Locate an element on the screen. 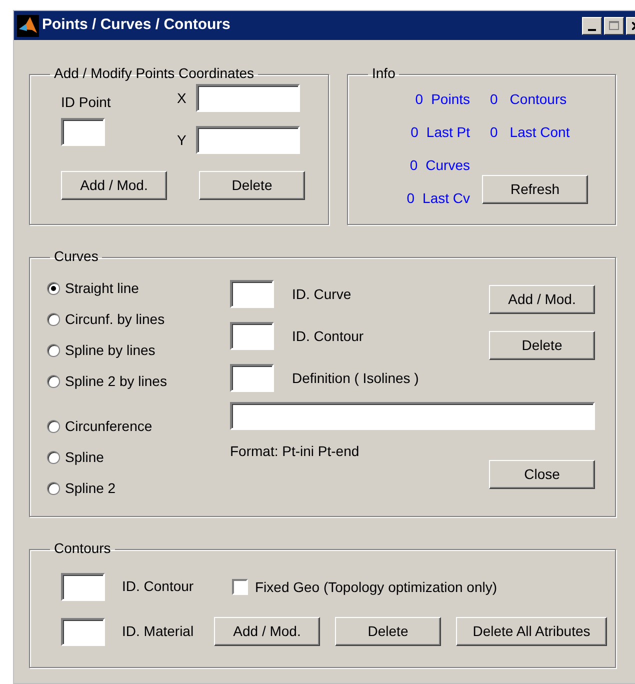  info-label: Contours is located at coordinates (538, 99).